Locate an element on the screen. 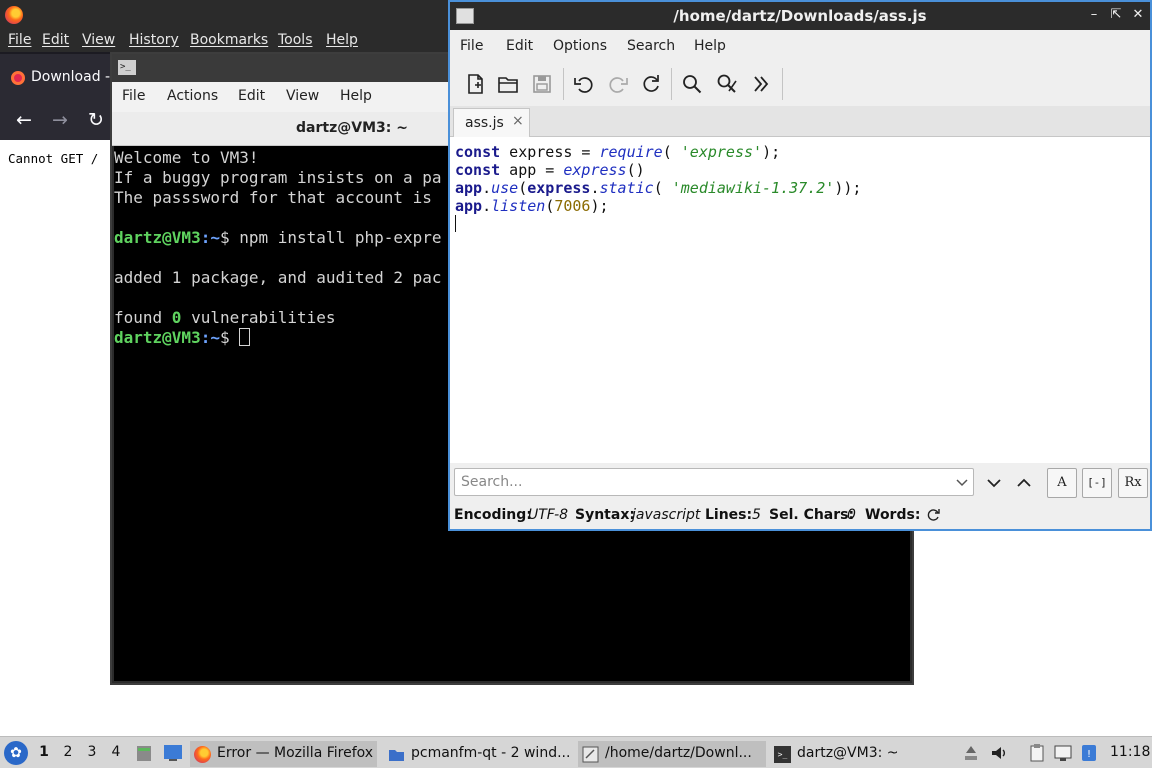 The height and width of the screenshot is (768, 1152). syntax-label: Syntax: is located at coordinates (605, 515).